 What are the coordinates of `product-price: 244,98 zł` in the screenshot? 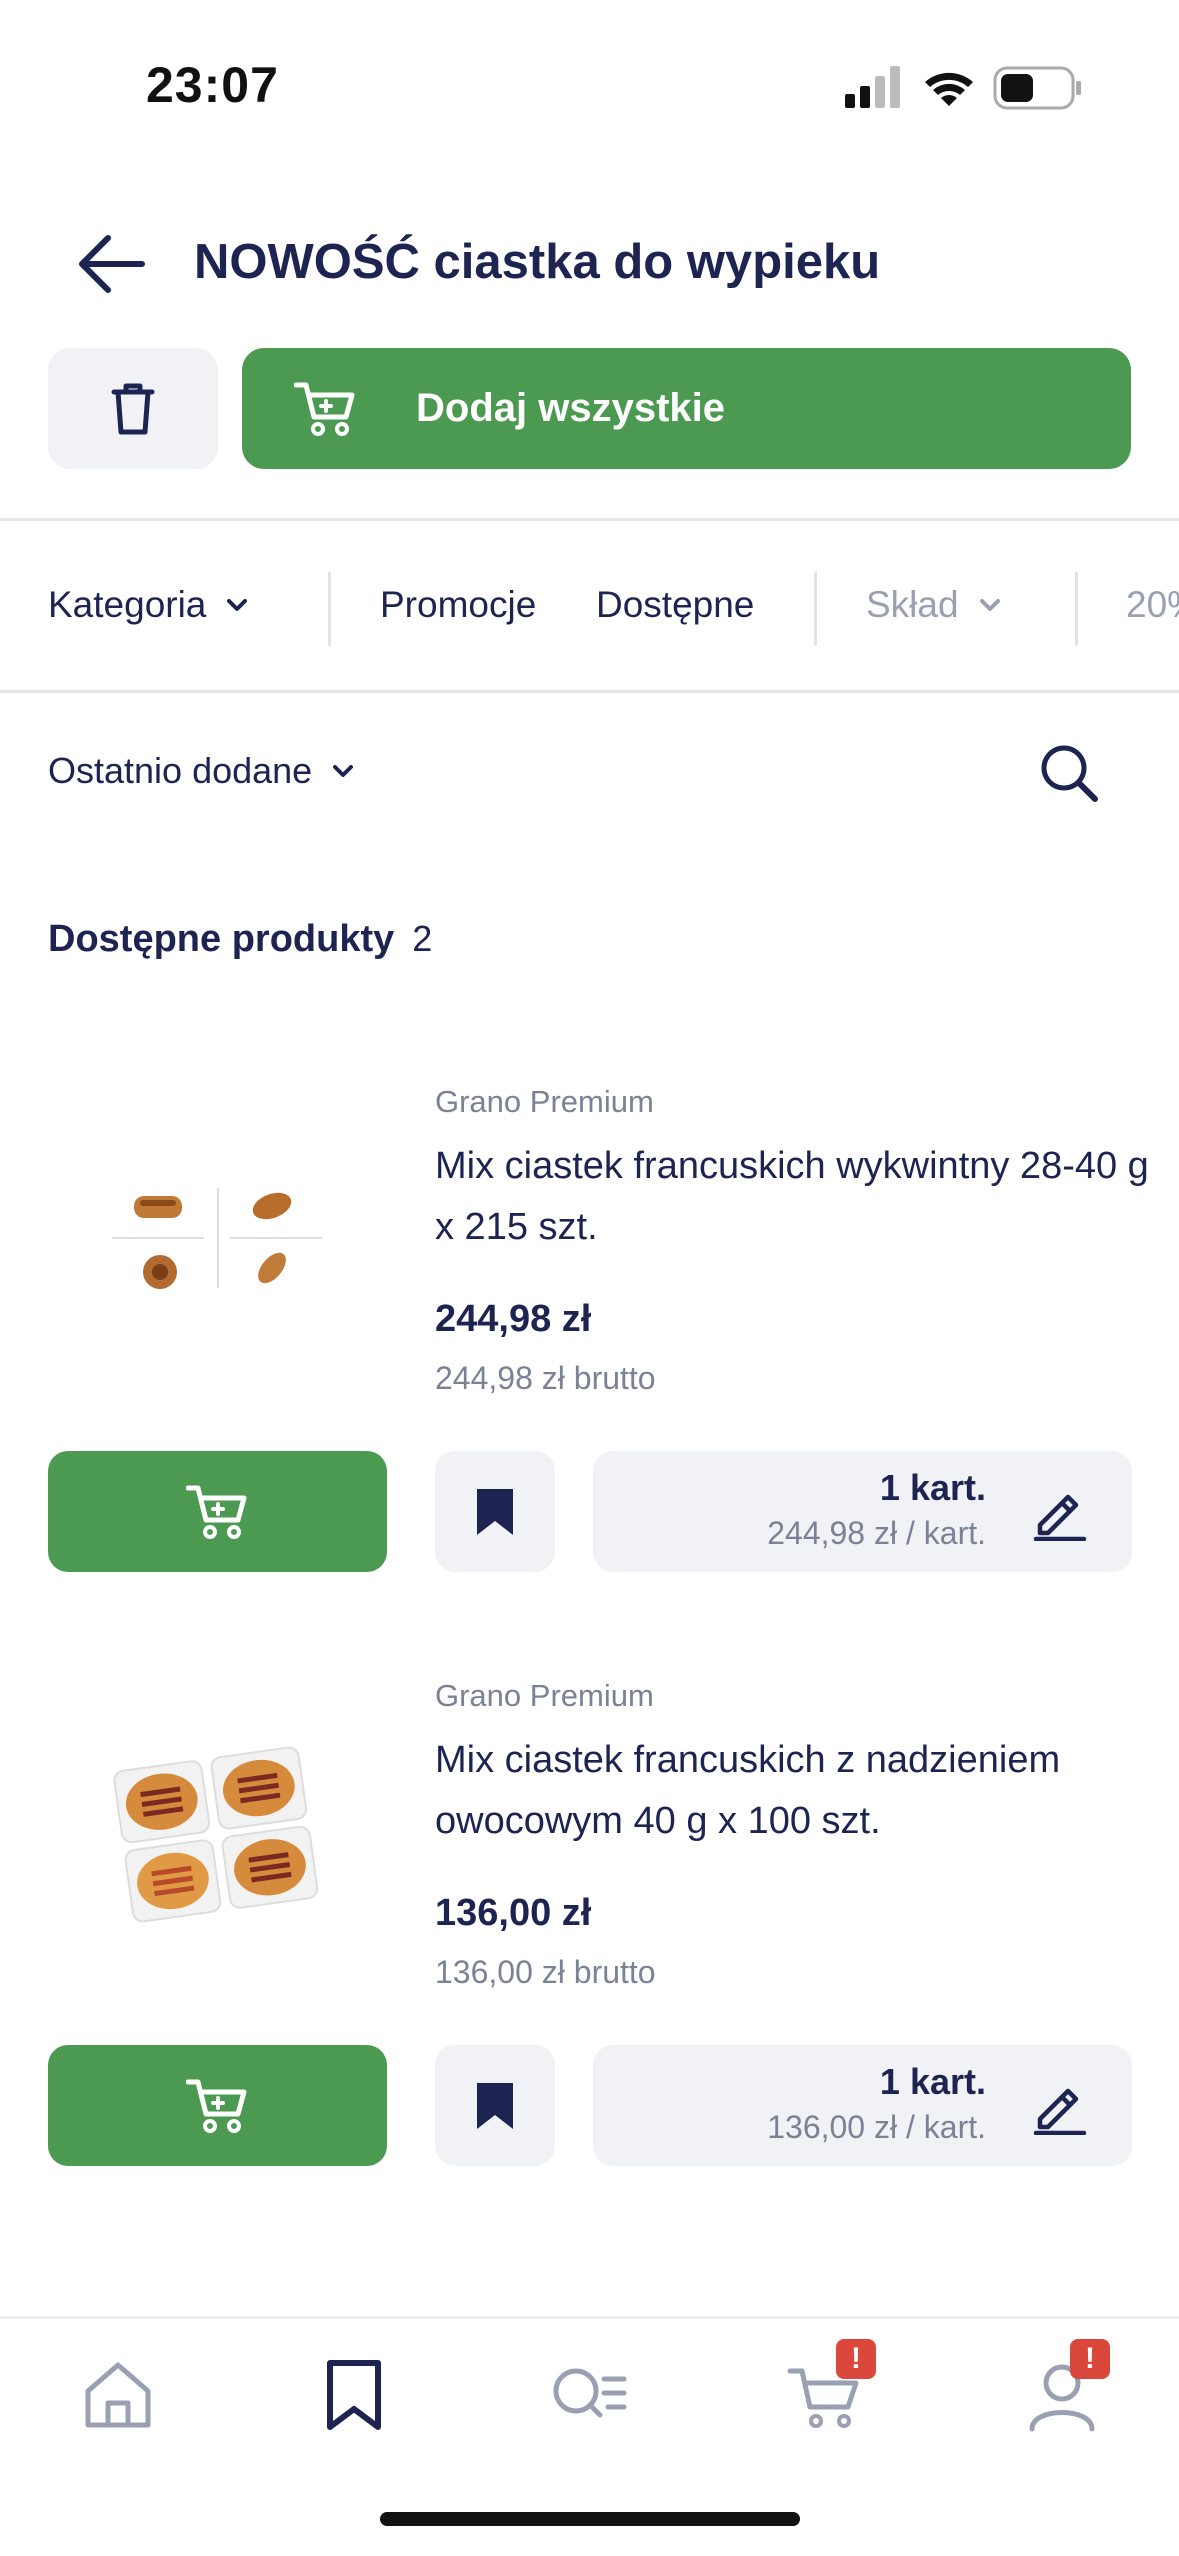 It's located at (513, 1319).